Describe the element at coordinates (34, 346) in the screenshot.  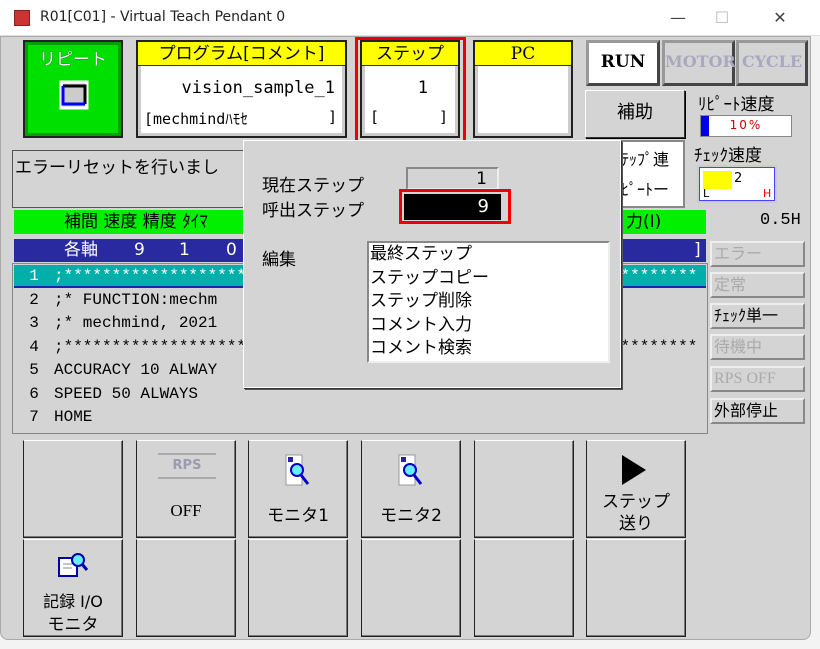
I see `line-number: 4` at that location.